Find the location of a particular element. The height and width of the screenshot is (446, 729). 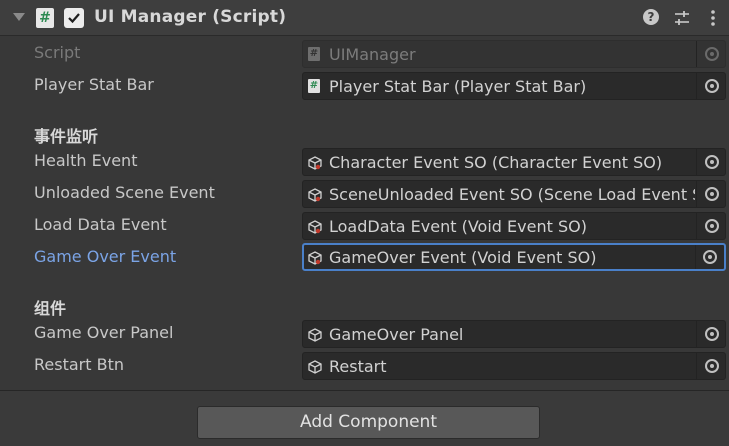

unloaded-scene-event-label: Unloaded Scene Event is located at coordinates (124, 192).